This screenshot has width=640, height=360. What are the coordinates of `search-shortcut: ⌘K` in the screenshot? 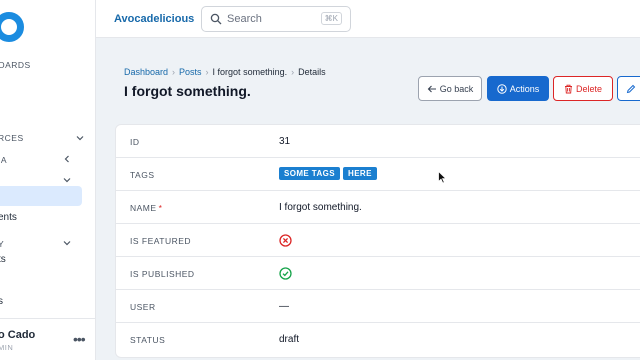 It's located at (331, 18).